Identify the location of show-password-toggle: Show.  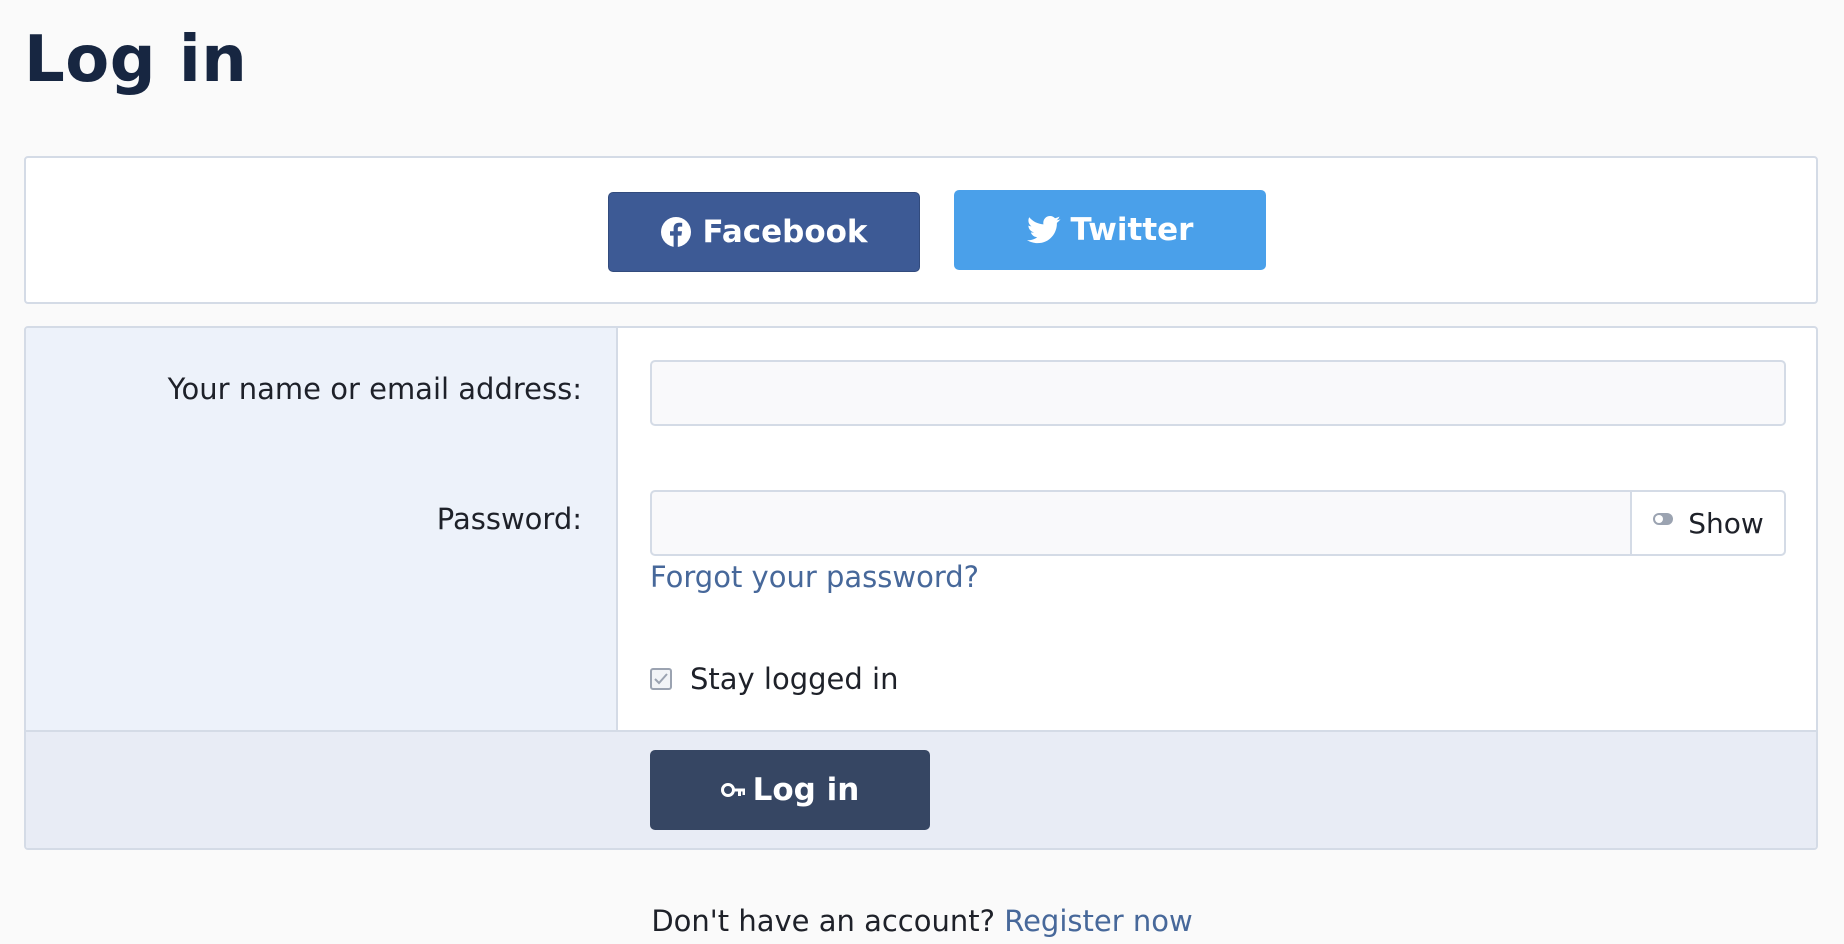
(1707, 523).